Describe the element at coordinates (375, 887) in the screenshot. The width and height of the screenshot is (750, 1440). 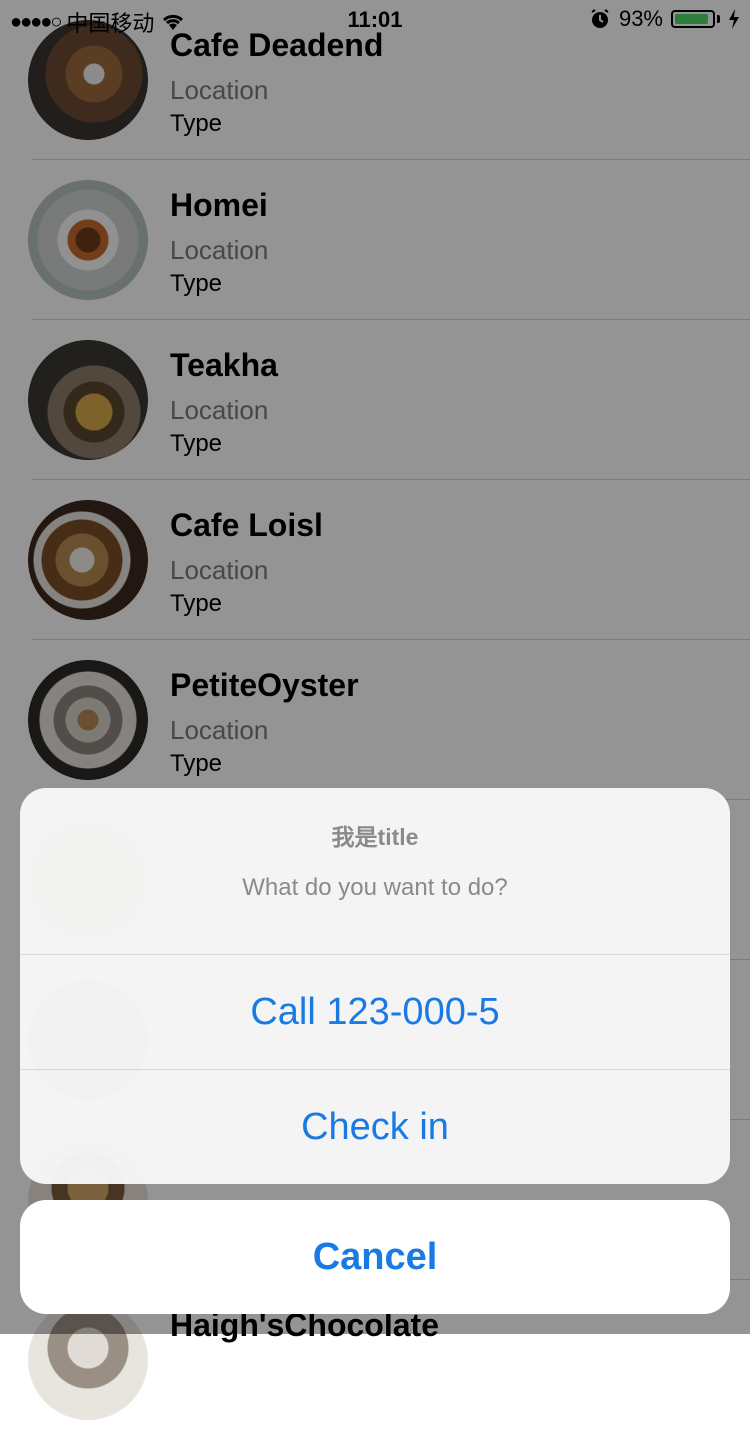
I see `action-sheet-message: What do you want to do?` at that location.